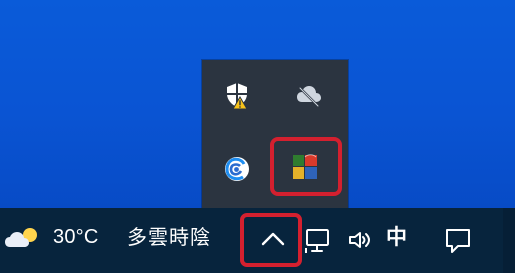  What do you see at coordinates (509, 240) in the screenshot?
I see `taskbar-edge` at bounding box center [509, 240].